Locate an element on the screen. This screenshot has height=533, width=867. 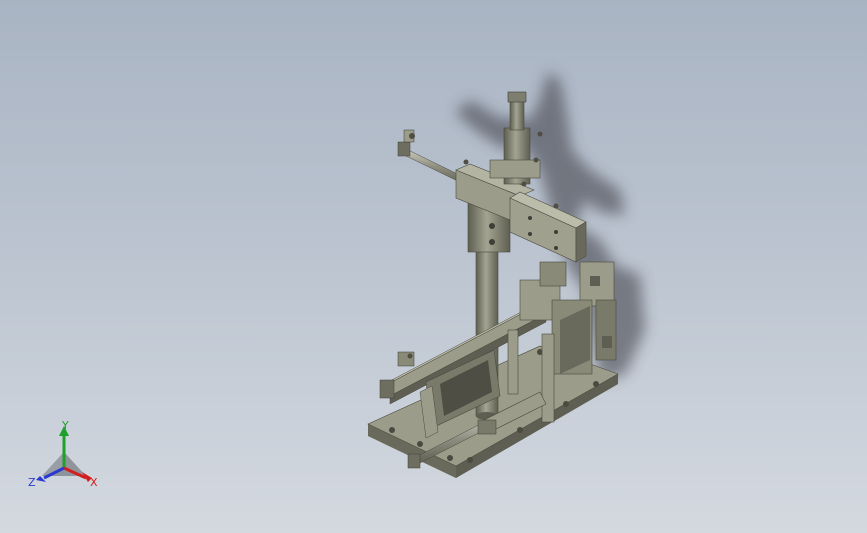
coordinate-triad: Y X Z is located at coordinates (64, 456).